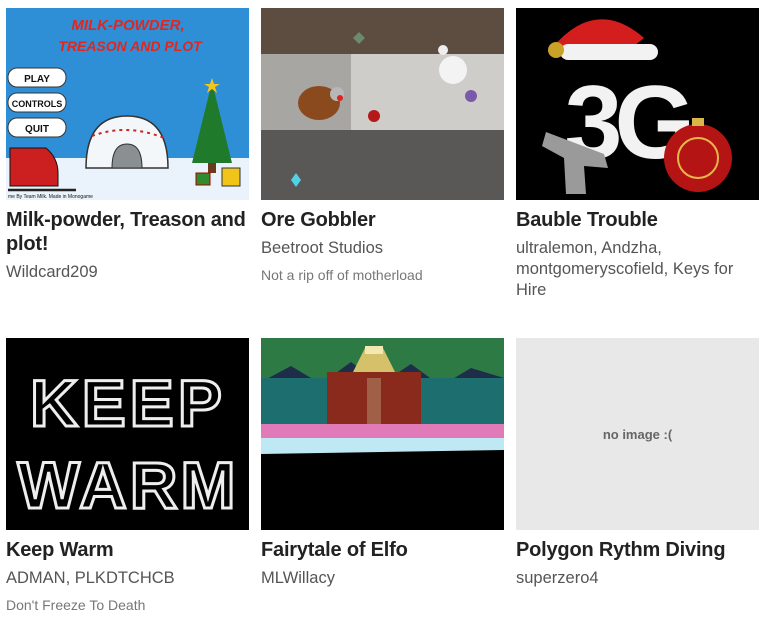 Image resolution: width=765 pixels, height=623 pixels. I want to click on game-title: Keep Warm, so click(127, 550).